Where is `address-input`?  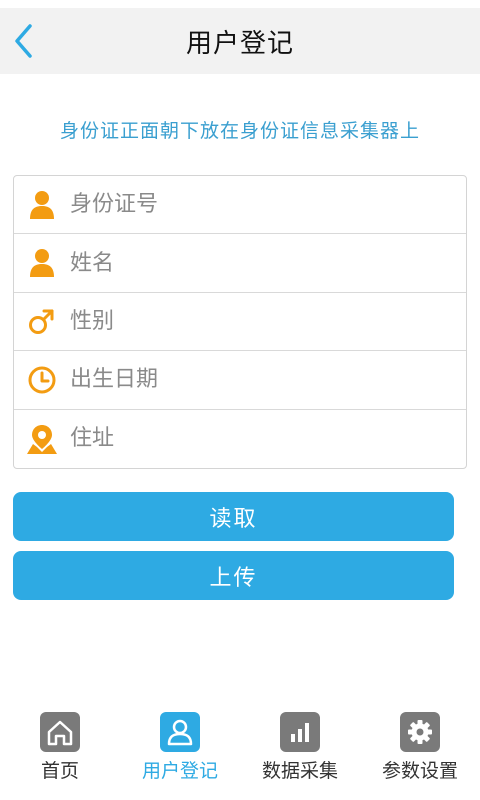
address-input is located at coordinates (268, 438).